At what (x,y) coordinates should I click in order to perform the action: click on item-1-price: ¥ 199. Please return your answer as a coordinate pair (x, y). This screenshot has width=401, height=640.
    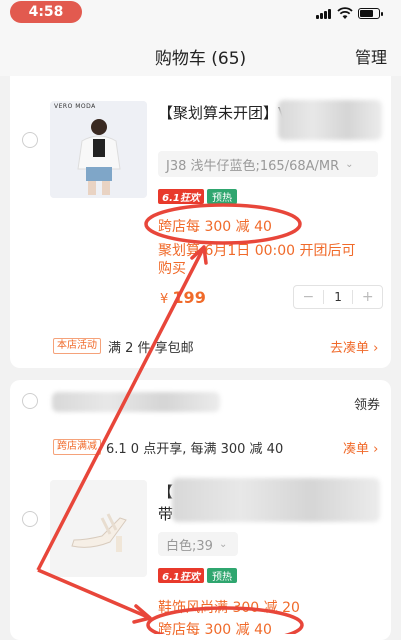
    Looking at the image, I should click on (183, 297).